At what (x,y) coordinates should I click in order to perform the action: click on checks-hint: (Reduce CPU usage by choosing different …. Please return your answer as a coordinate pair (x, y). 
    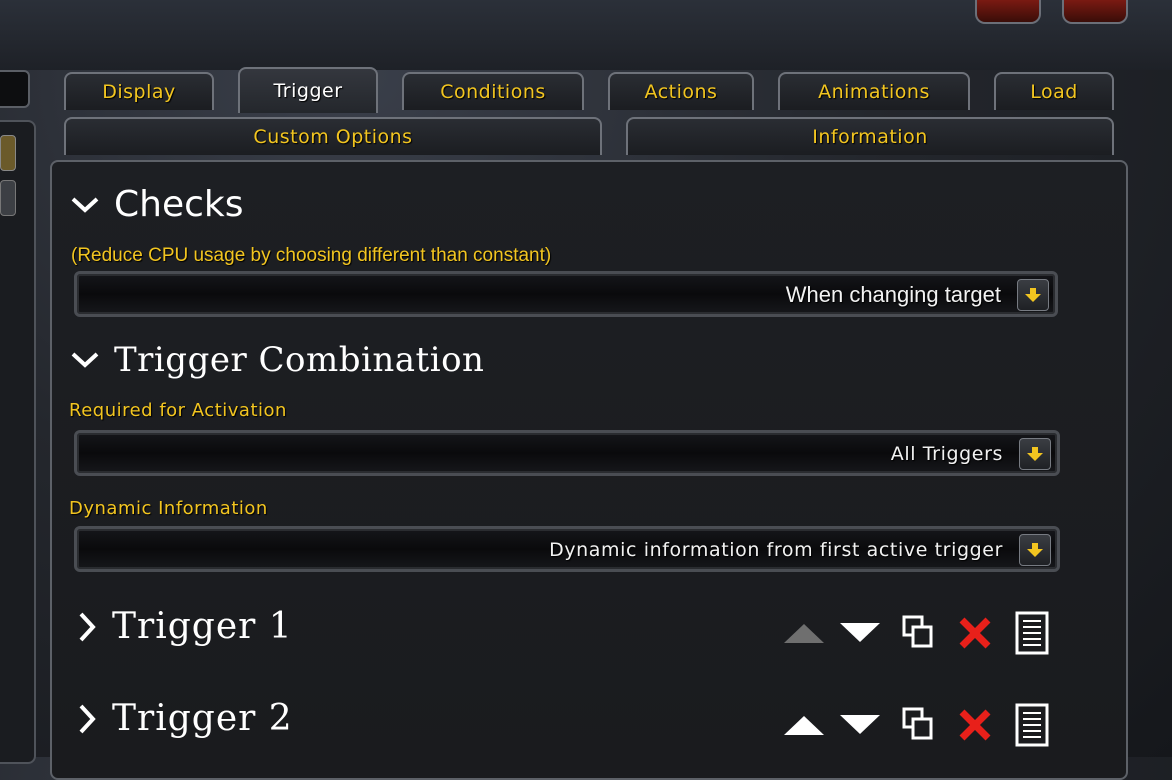
    Looking at the image, I should click on (311, 255).